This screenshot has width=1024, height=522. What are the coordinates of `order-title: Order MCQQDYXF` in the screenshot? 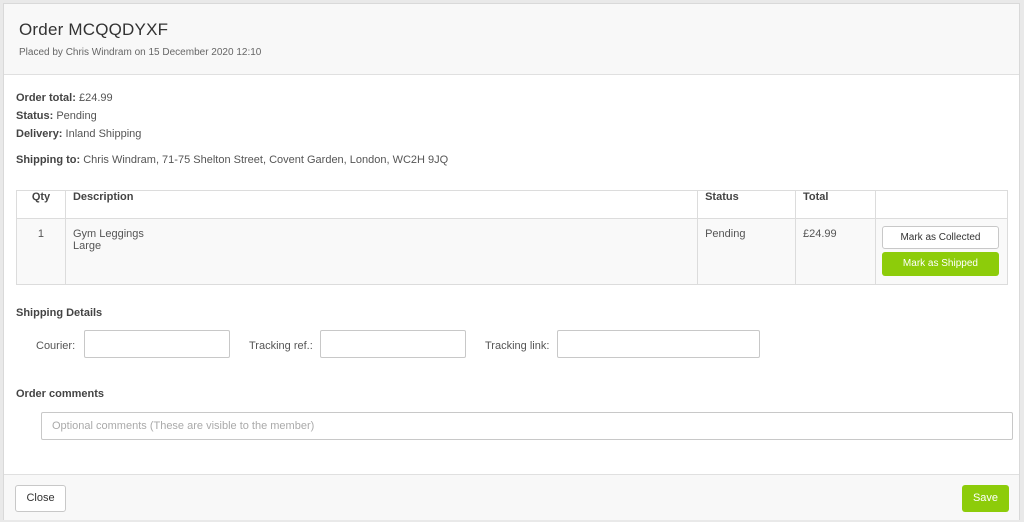 It's located at (94, 29).